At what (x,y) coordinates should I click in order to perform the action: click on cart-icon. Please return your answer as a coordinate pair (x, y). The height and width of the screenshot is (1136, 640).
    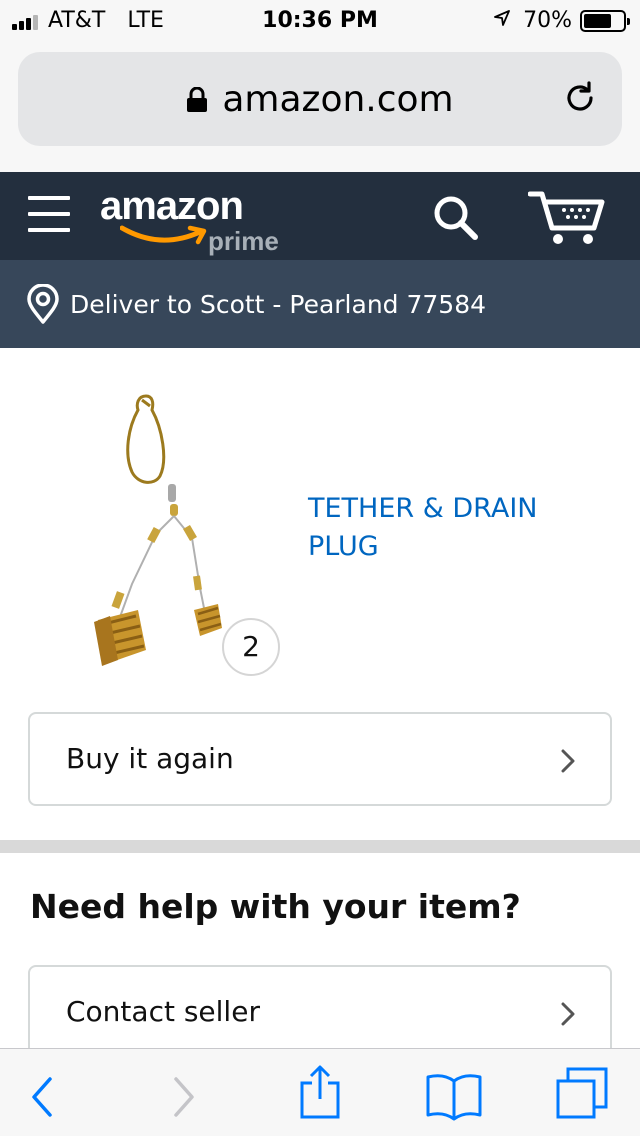
    Looking at the image, I should click on (566, 217).